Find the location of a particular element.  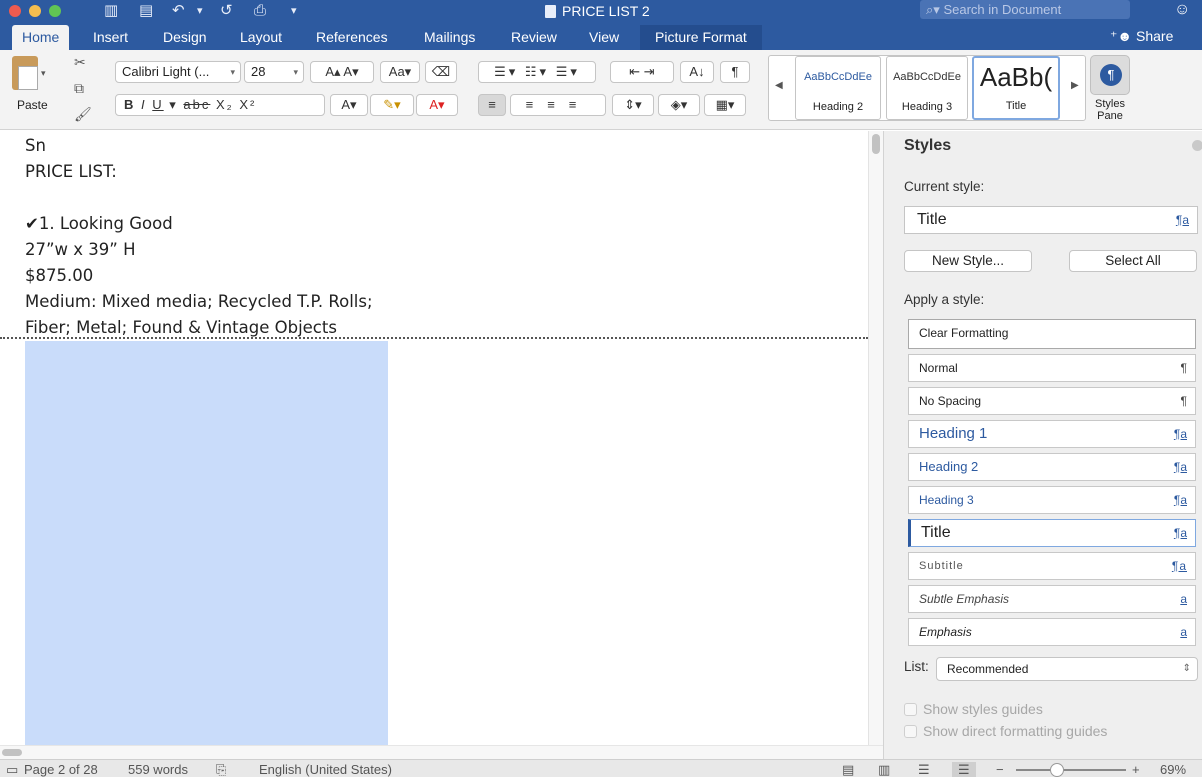

vertical-scrollbar is located at coordinates (875, 438).